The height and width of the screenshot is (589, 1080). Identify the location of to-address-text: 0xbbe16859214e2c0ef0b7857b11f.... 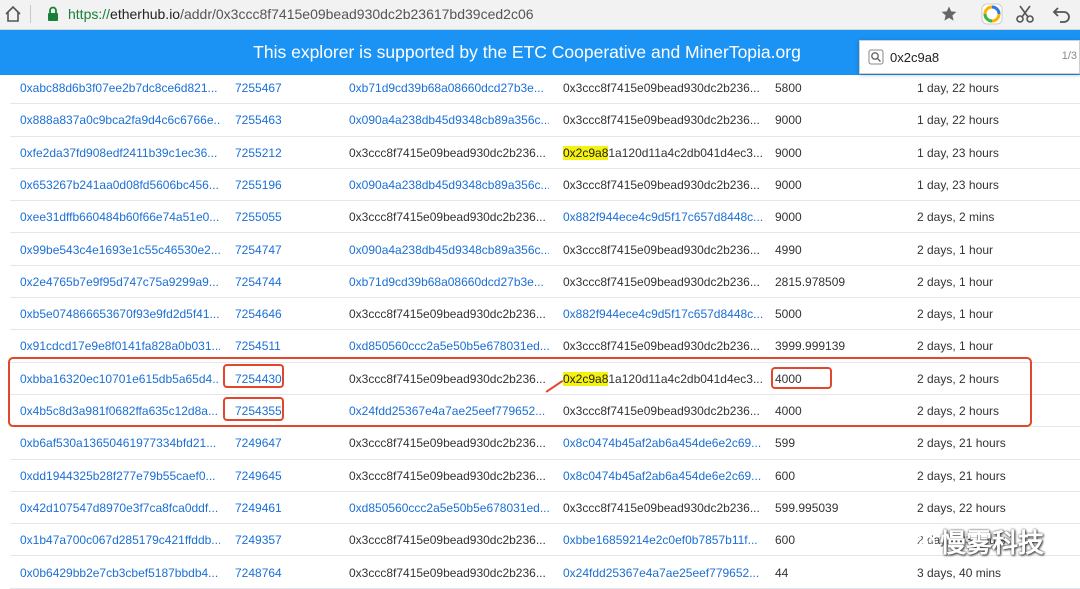
(660, 540).